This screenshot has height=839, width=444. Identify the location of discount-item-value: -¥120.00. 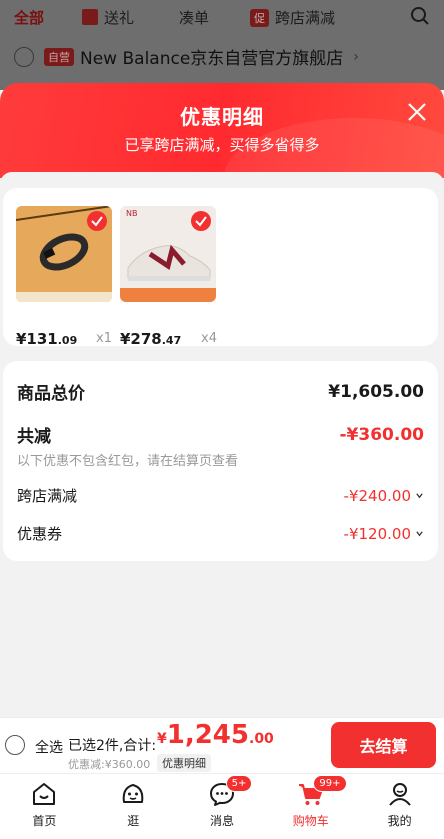
(377, 533).